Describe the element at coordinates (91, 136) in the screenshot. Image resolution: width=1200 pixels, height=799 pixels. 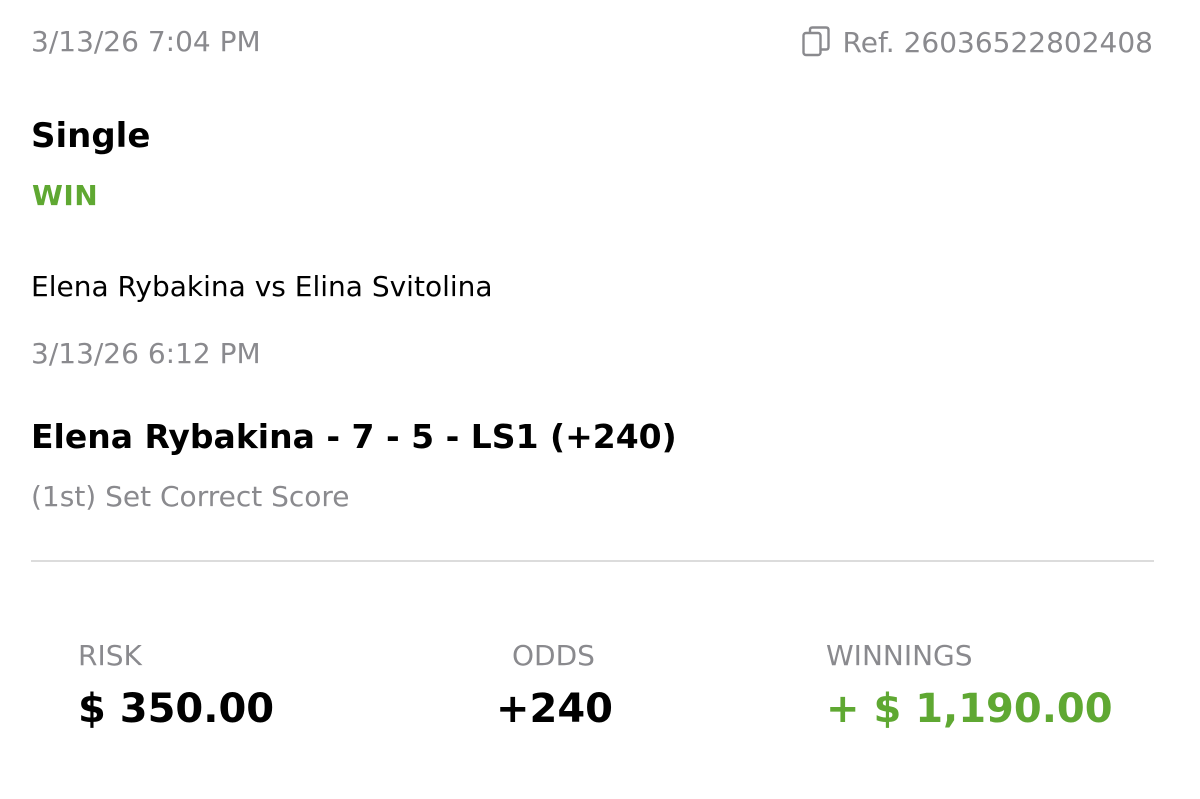
I see `bet-type: Single` at that location.